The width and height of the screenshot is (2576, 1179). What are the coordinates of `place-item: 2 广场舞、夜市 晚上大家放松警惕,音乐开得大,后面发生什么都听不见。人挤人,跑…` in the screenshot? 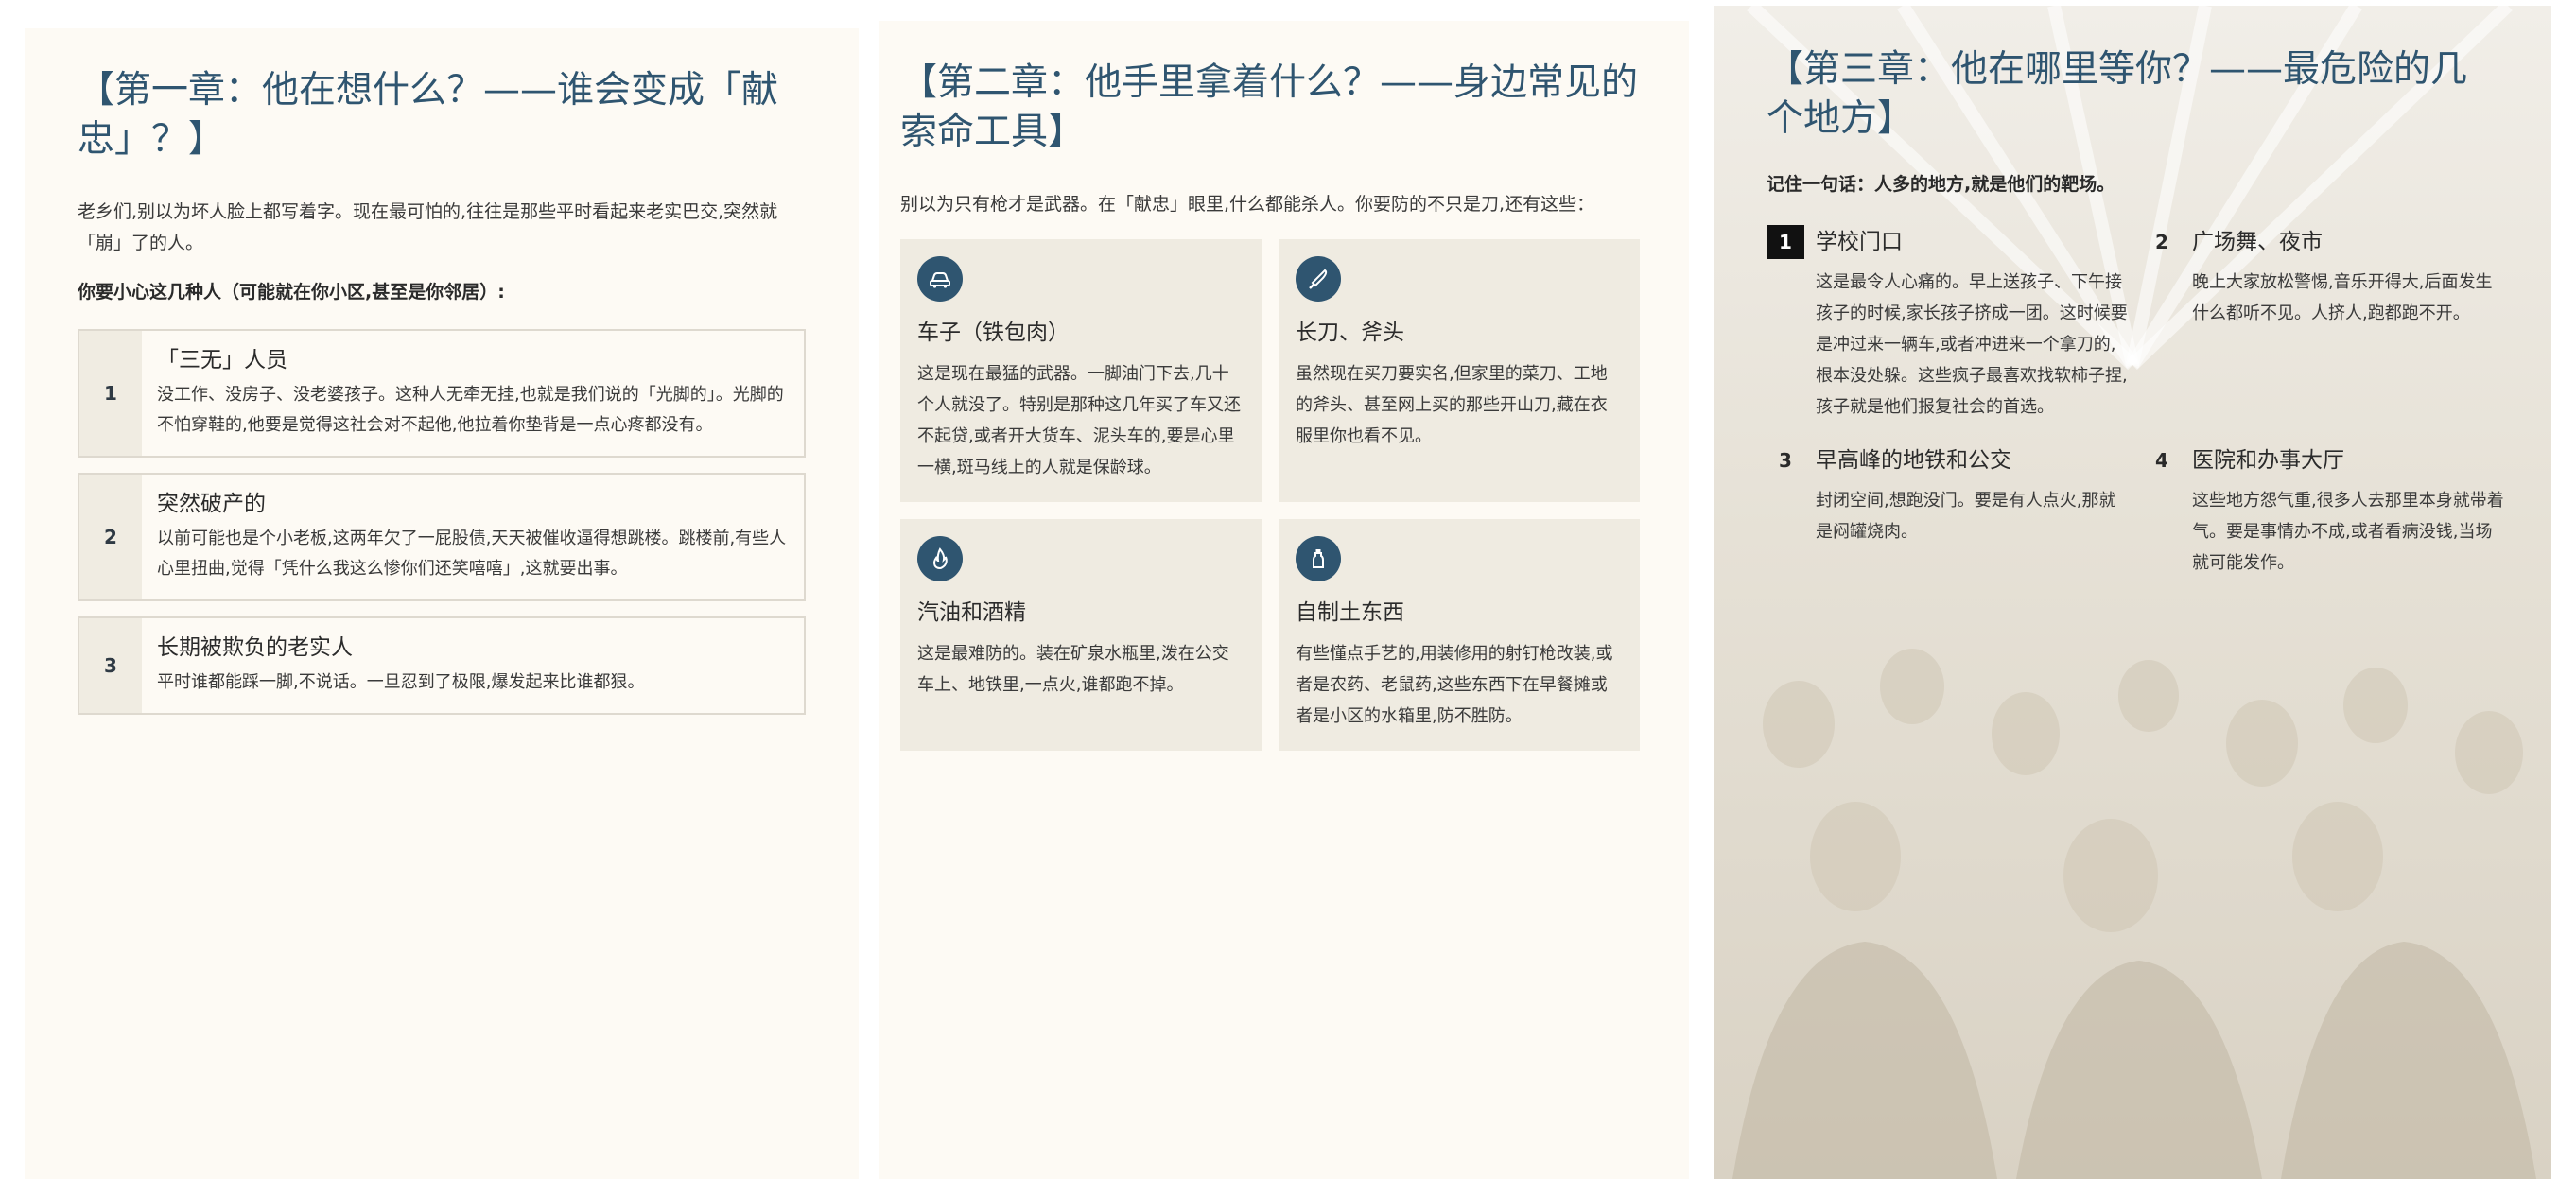 It's located at (2331, 324).